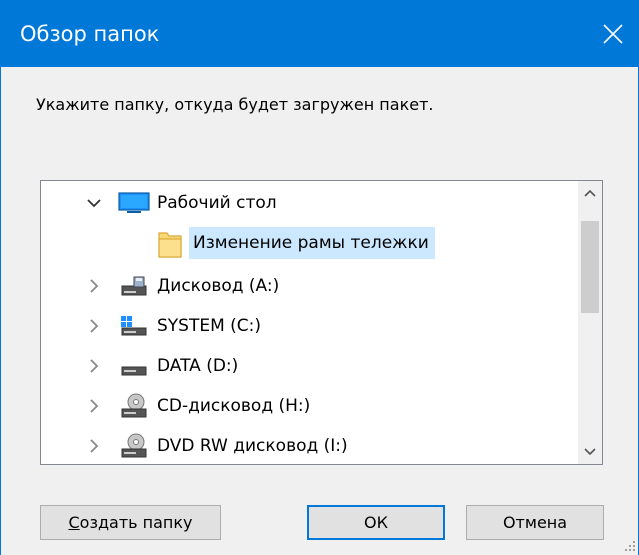 The image size is (639, 555). What do you see at coordinates (217, 203) in the screenshot?
I see `tree-item-label: Рабочий стол` at bounding box center [217, 203].